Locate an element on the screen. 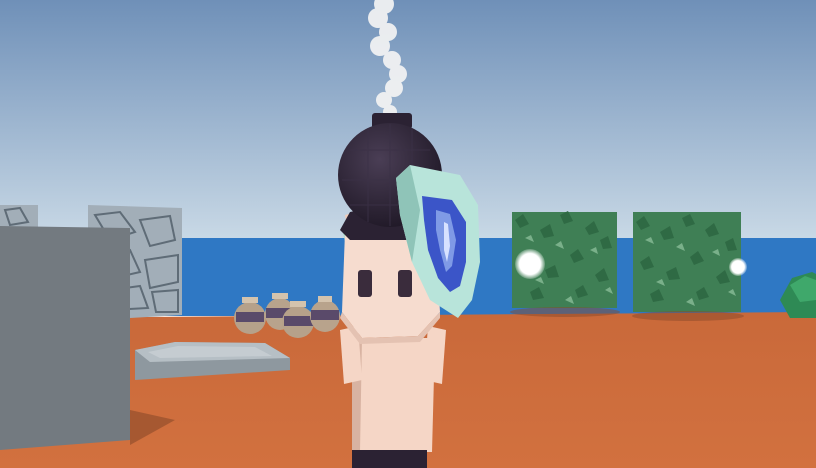 This screenshot has width=816, height=468. character-eye-right is located at coordinates (405, 283).